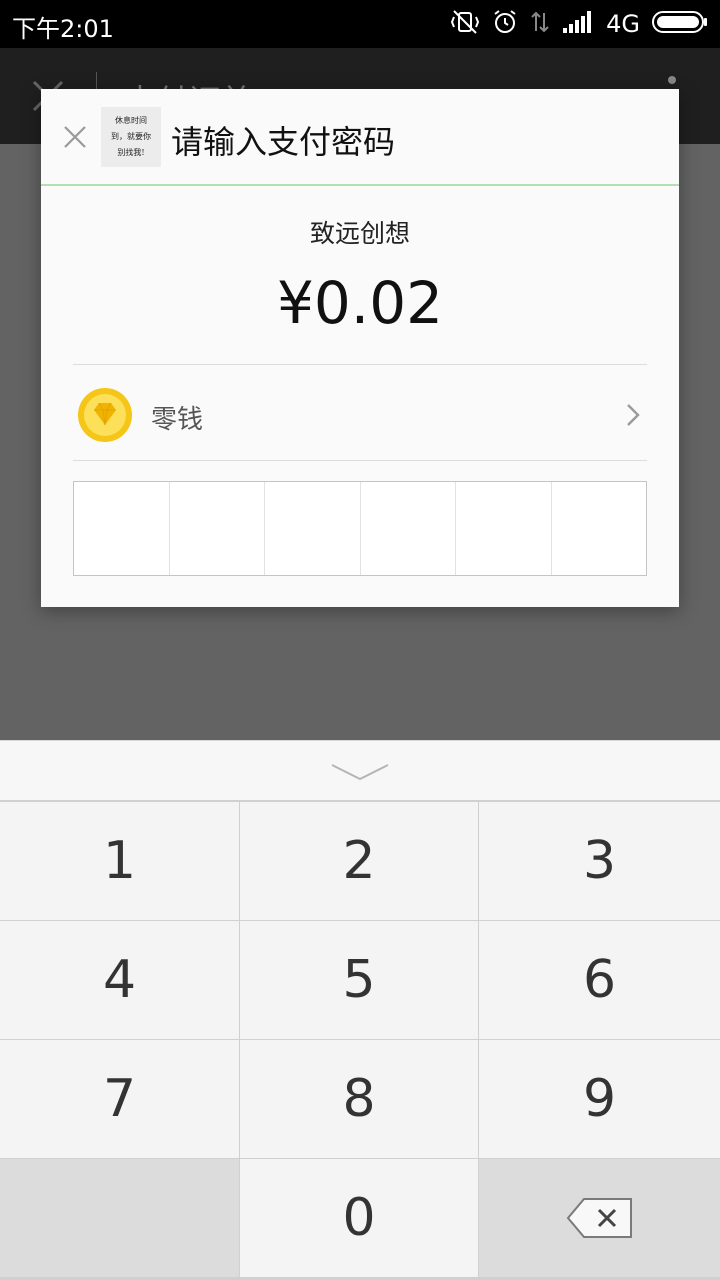  Describe the element at coordinates (105, 415) in the screenshot. I see `diamond-coin-icon` at that location.